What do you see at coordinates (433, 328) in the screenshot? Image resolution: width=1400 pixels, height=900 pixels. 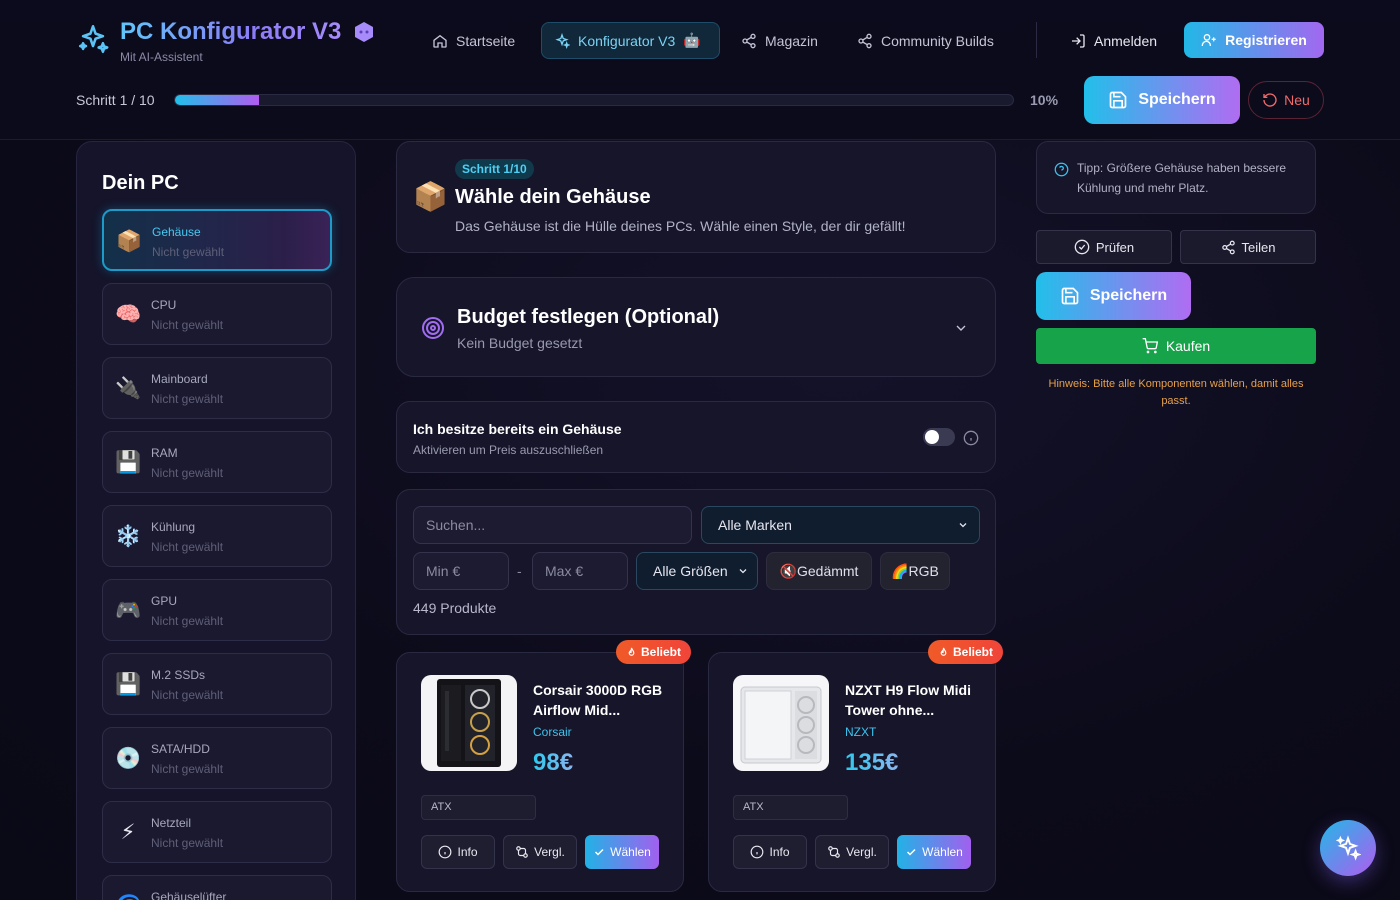 I see `target-icon` at bounding box center [433, 328].